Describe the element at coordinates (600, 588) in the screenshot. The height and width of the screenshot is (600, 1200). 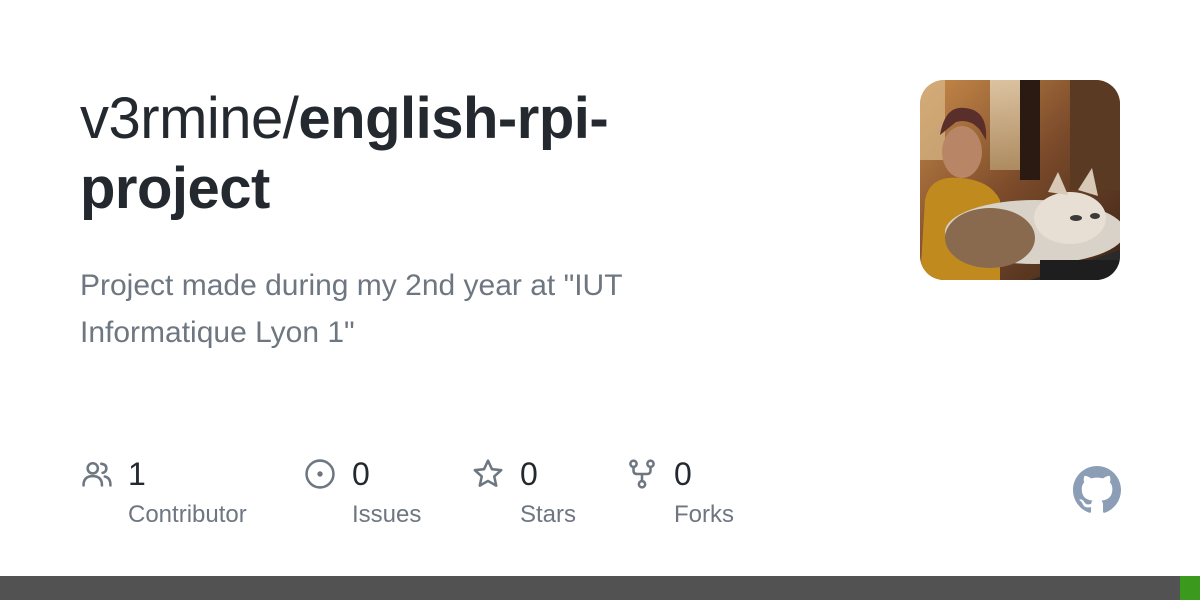
I see `language-bar` at that location.